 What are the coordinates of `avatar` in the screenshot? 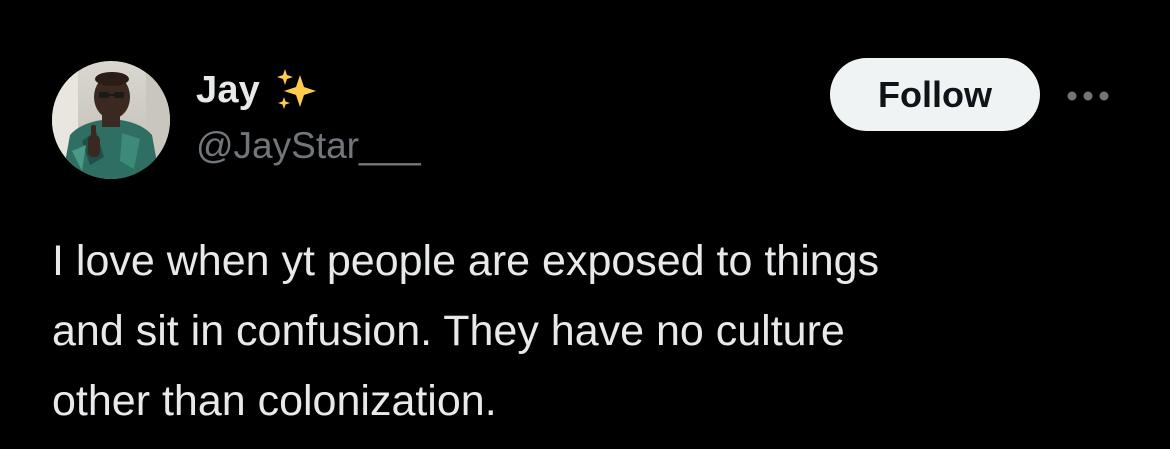 It's located at (111, 120).